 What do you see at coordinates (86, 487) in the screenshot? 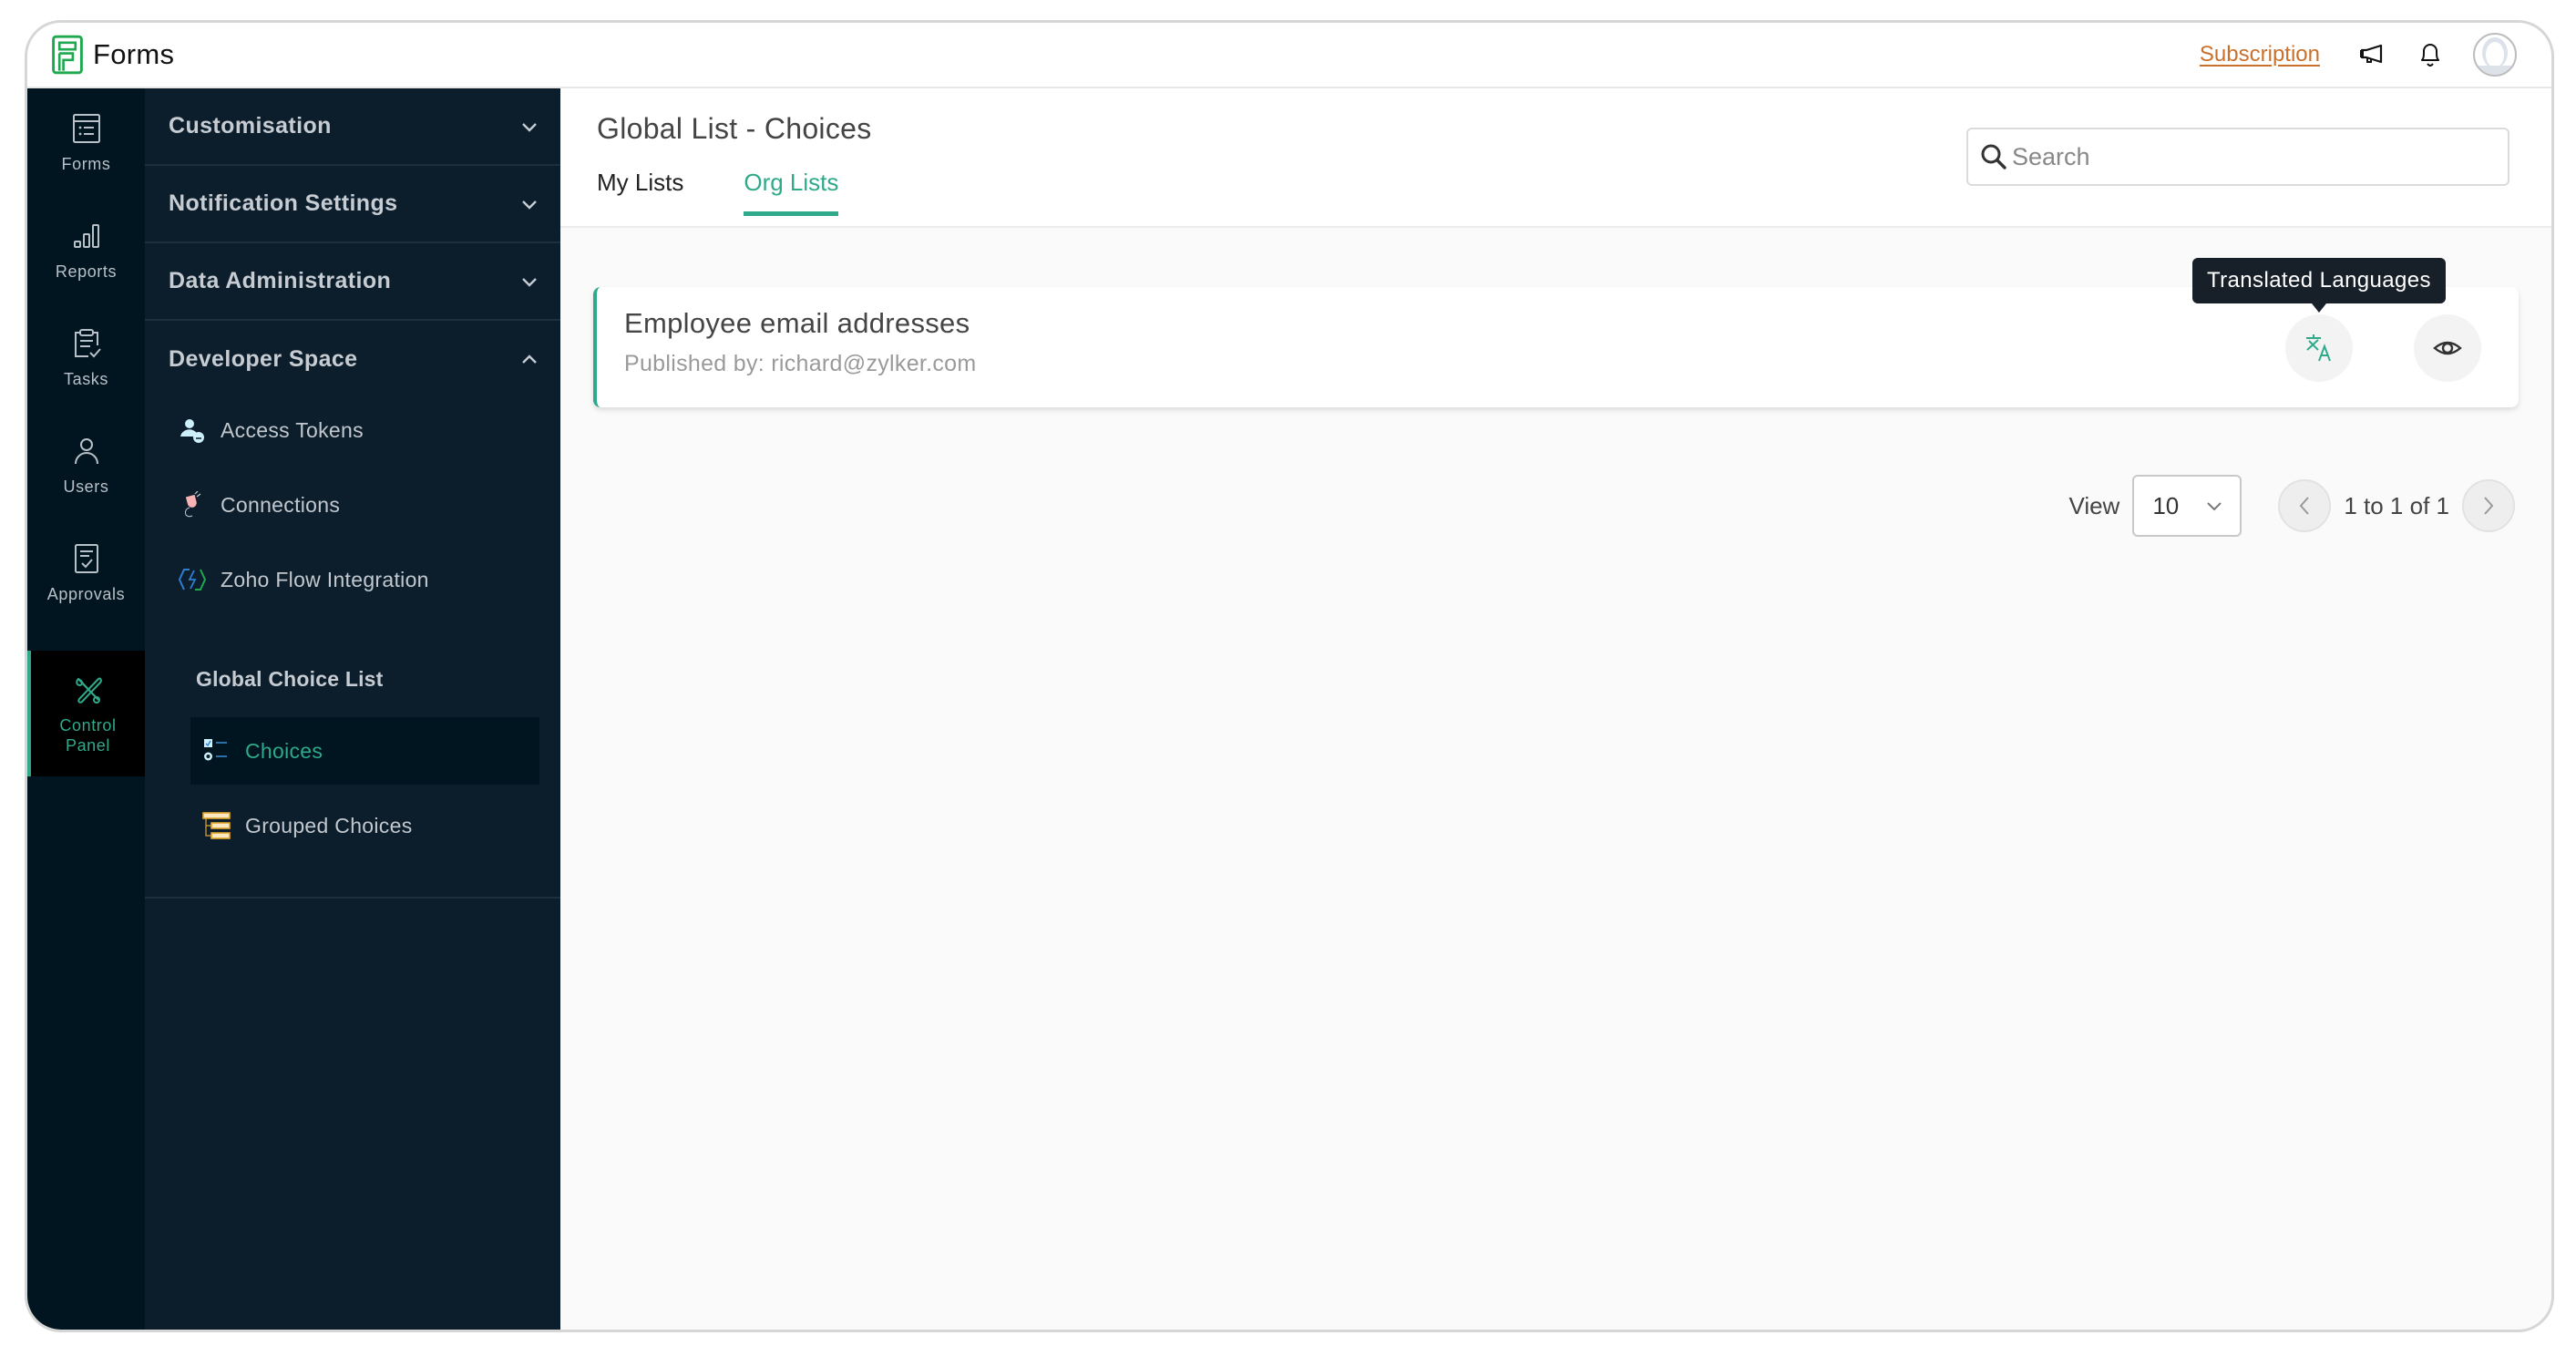
I see `rail-label: Users` at bounding box center [86, 487].